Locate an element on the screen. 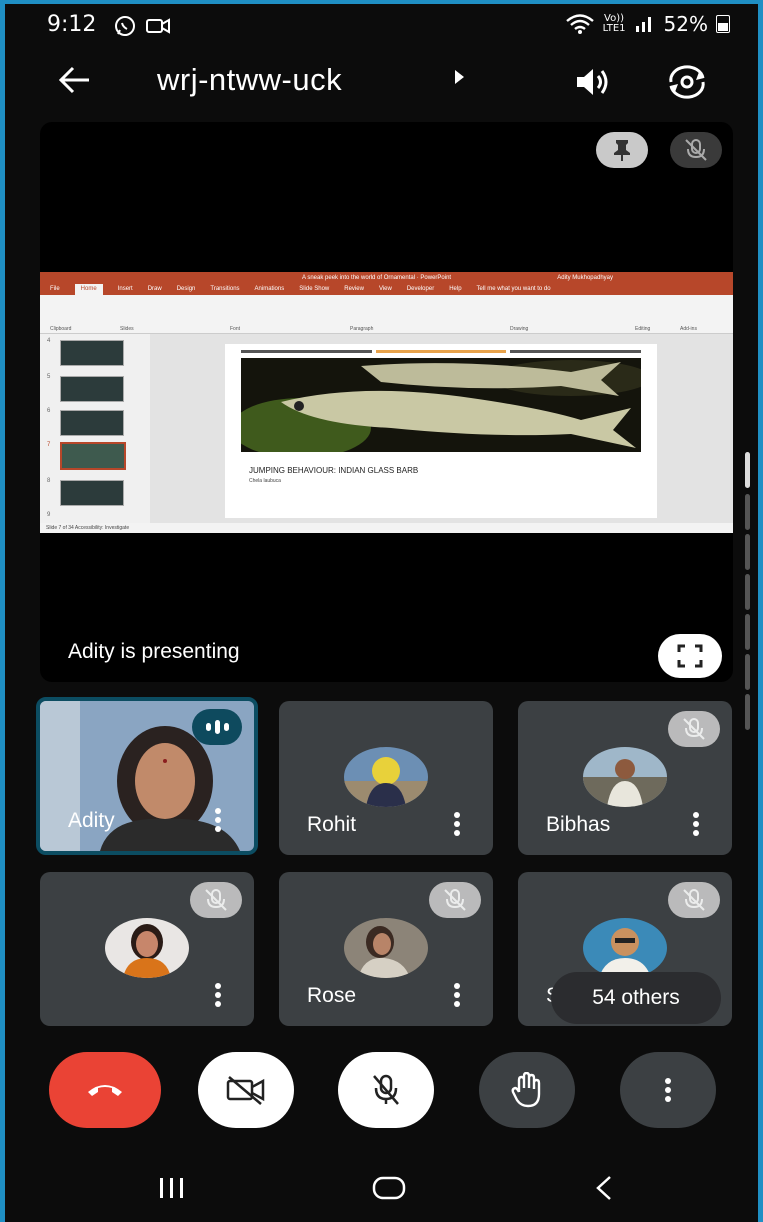 The width and height of the screenshot is (763, 1222). raise-hand-button is located at coordinates (527, 1090).